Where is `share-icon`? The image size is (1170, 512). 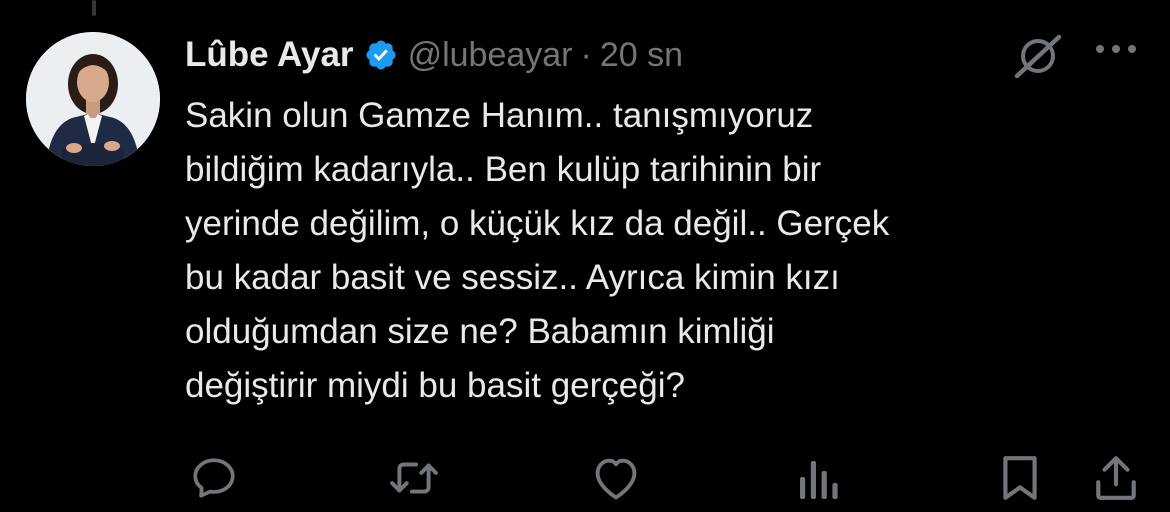 share-icon is located at coordinates (1116, 480).